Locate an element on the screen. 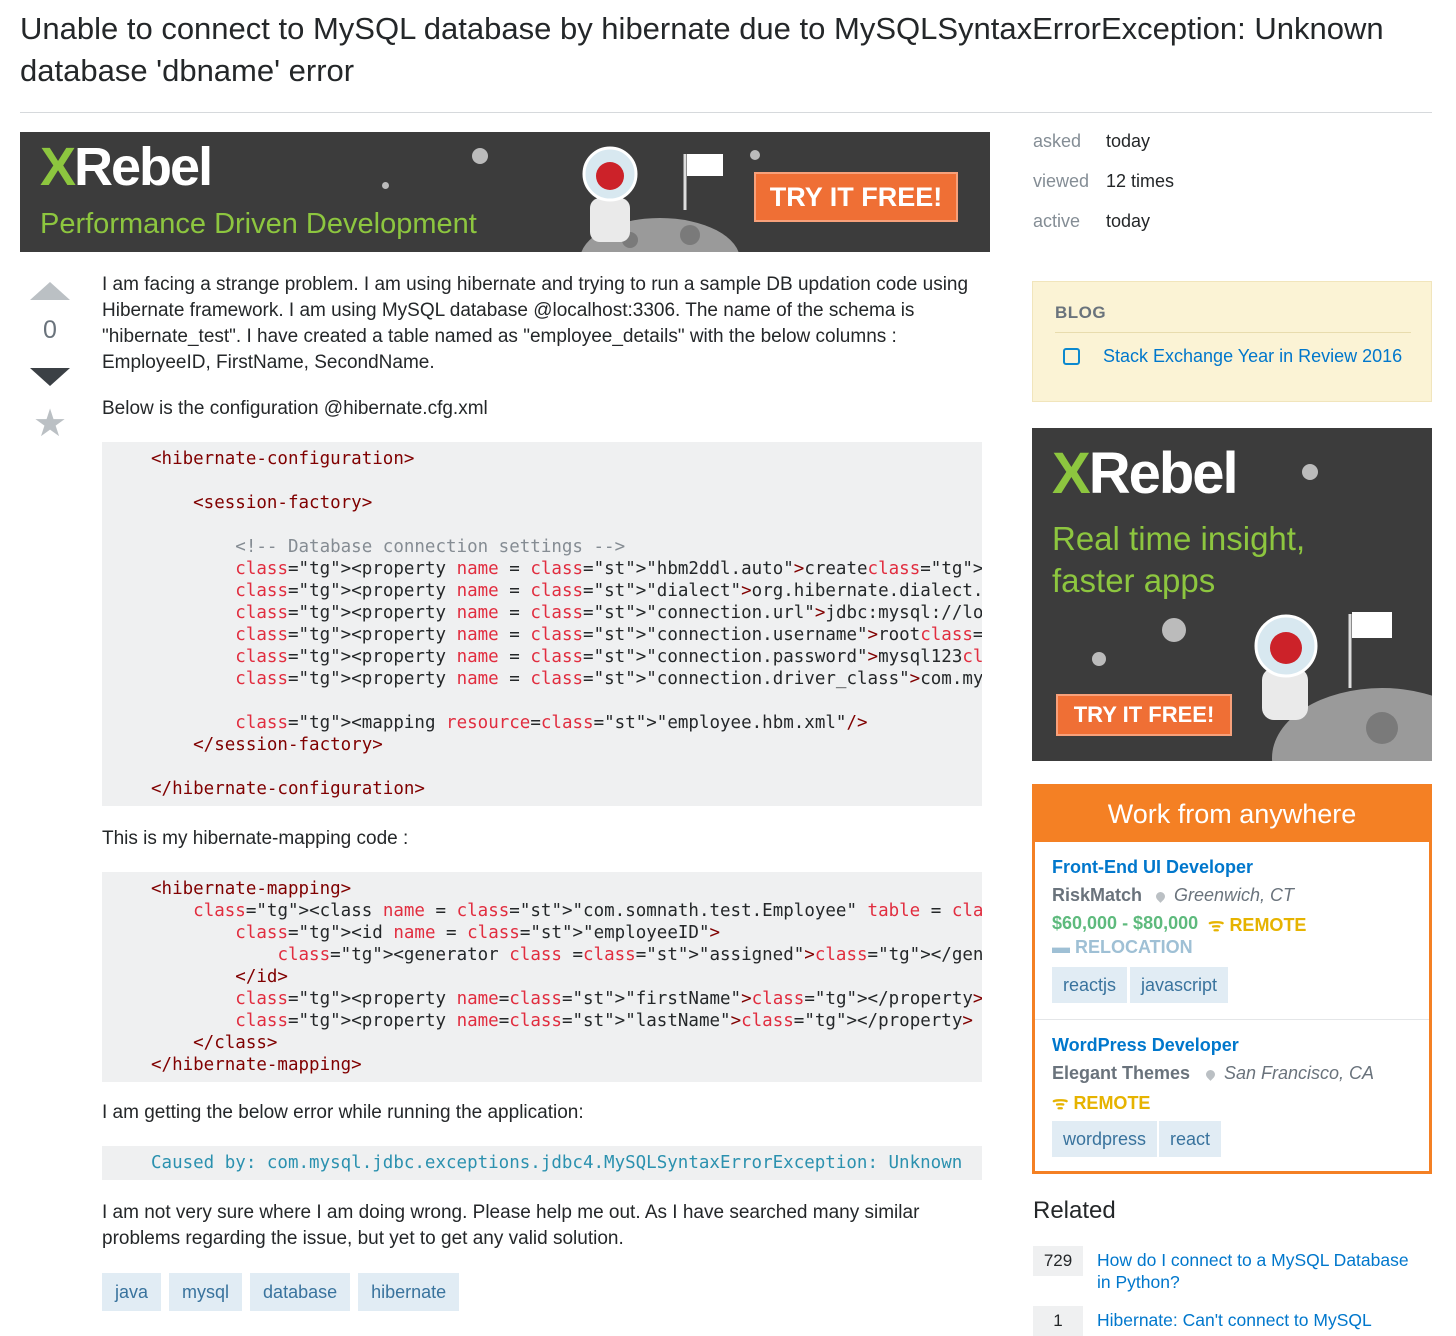  related-score: 1 is located at coordinates (1058, 1321).